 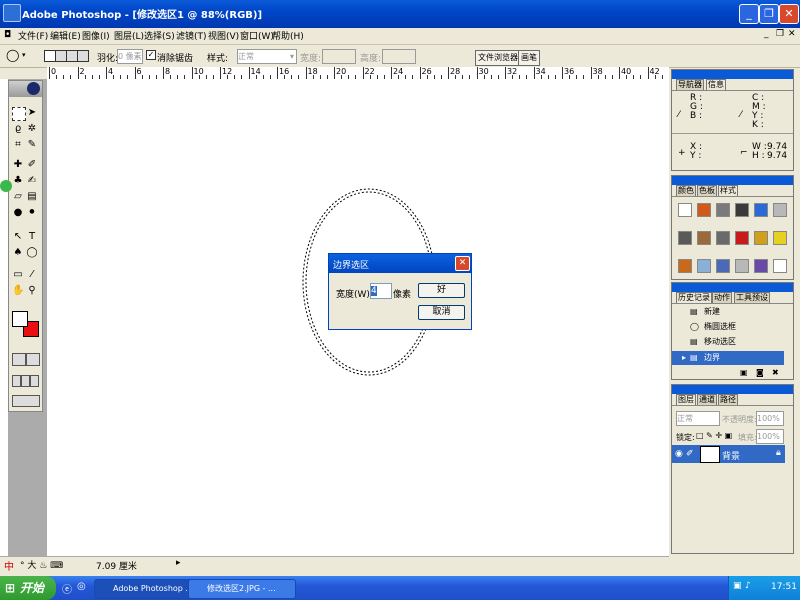 What do you see at coordinates (32, 129) in the screenshot?
I see `magic-wand-icon: ✲` at bounding box center [32, 129].